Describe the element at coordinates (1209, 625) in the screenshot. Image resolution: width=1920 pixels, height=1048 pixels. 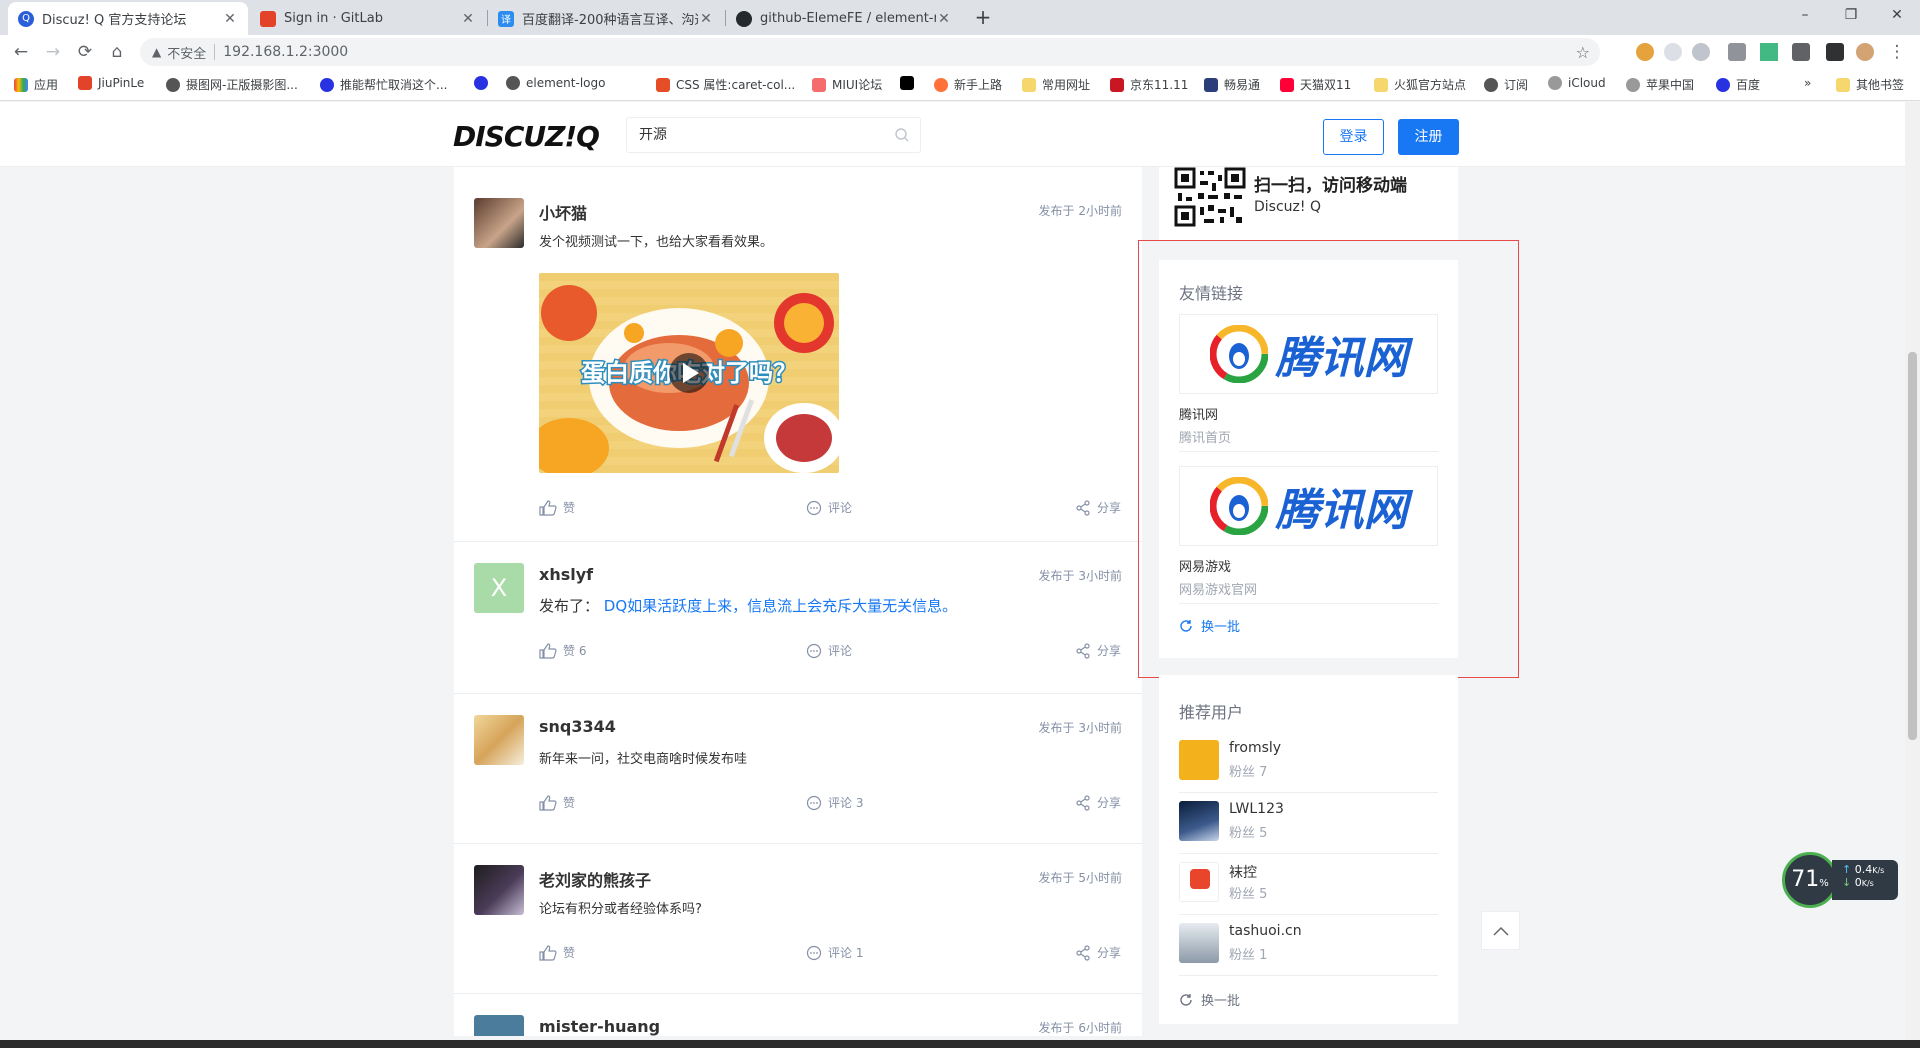
I see `refresh-links-button: 换一批` at that location.